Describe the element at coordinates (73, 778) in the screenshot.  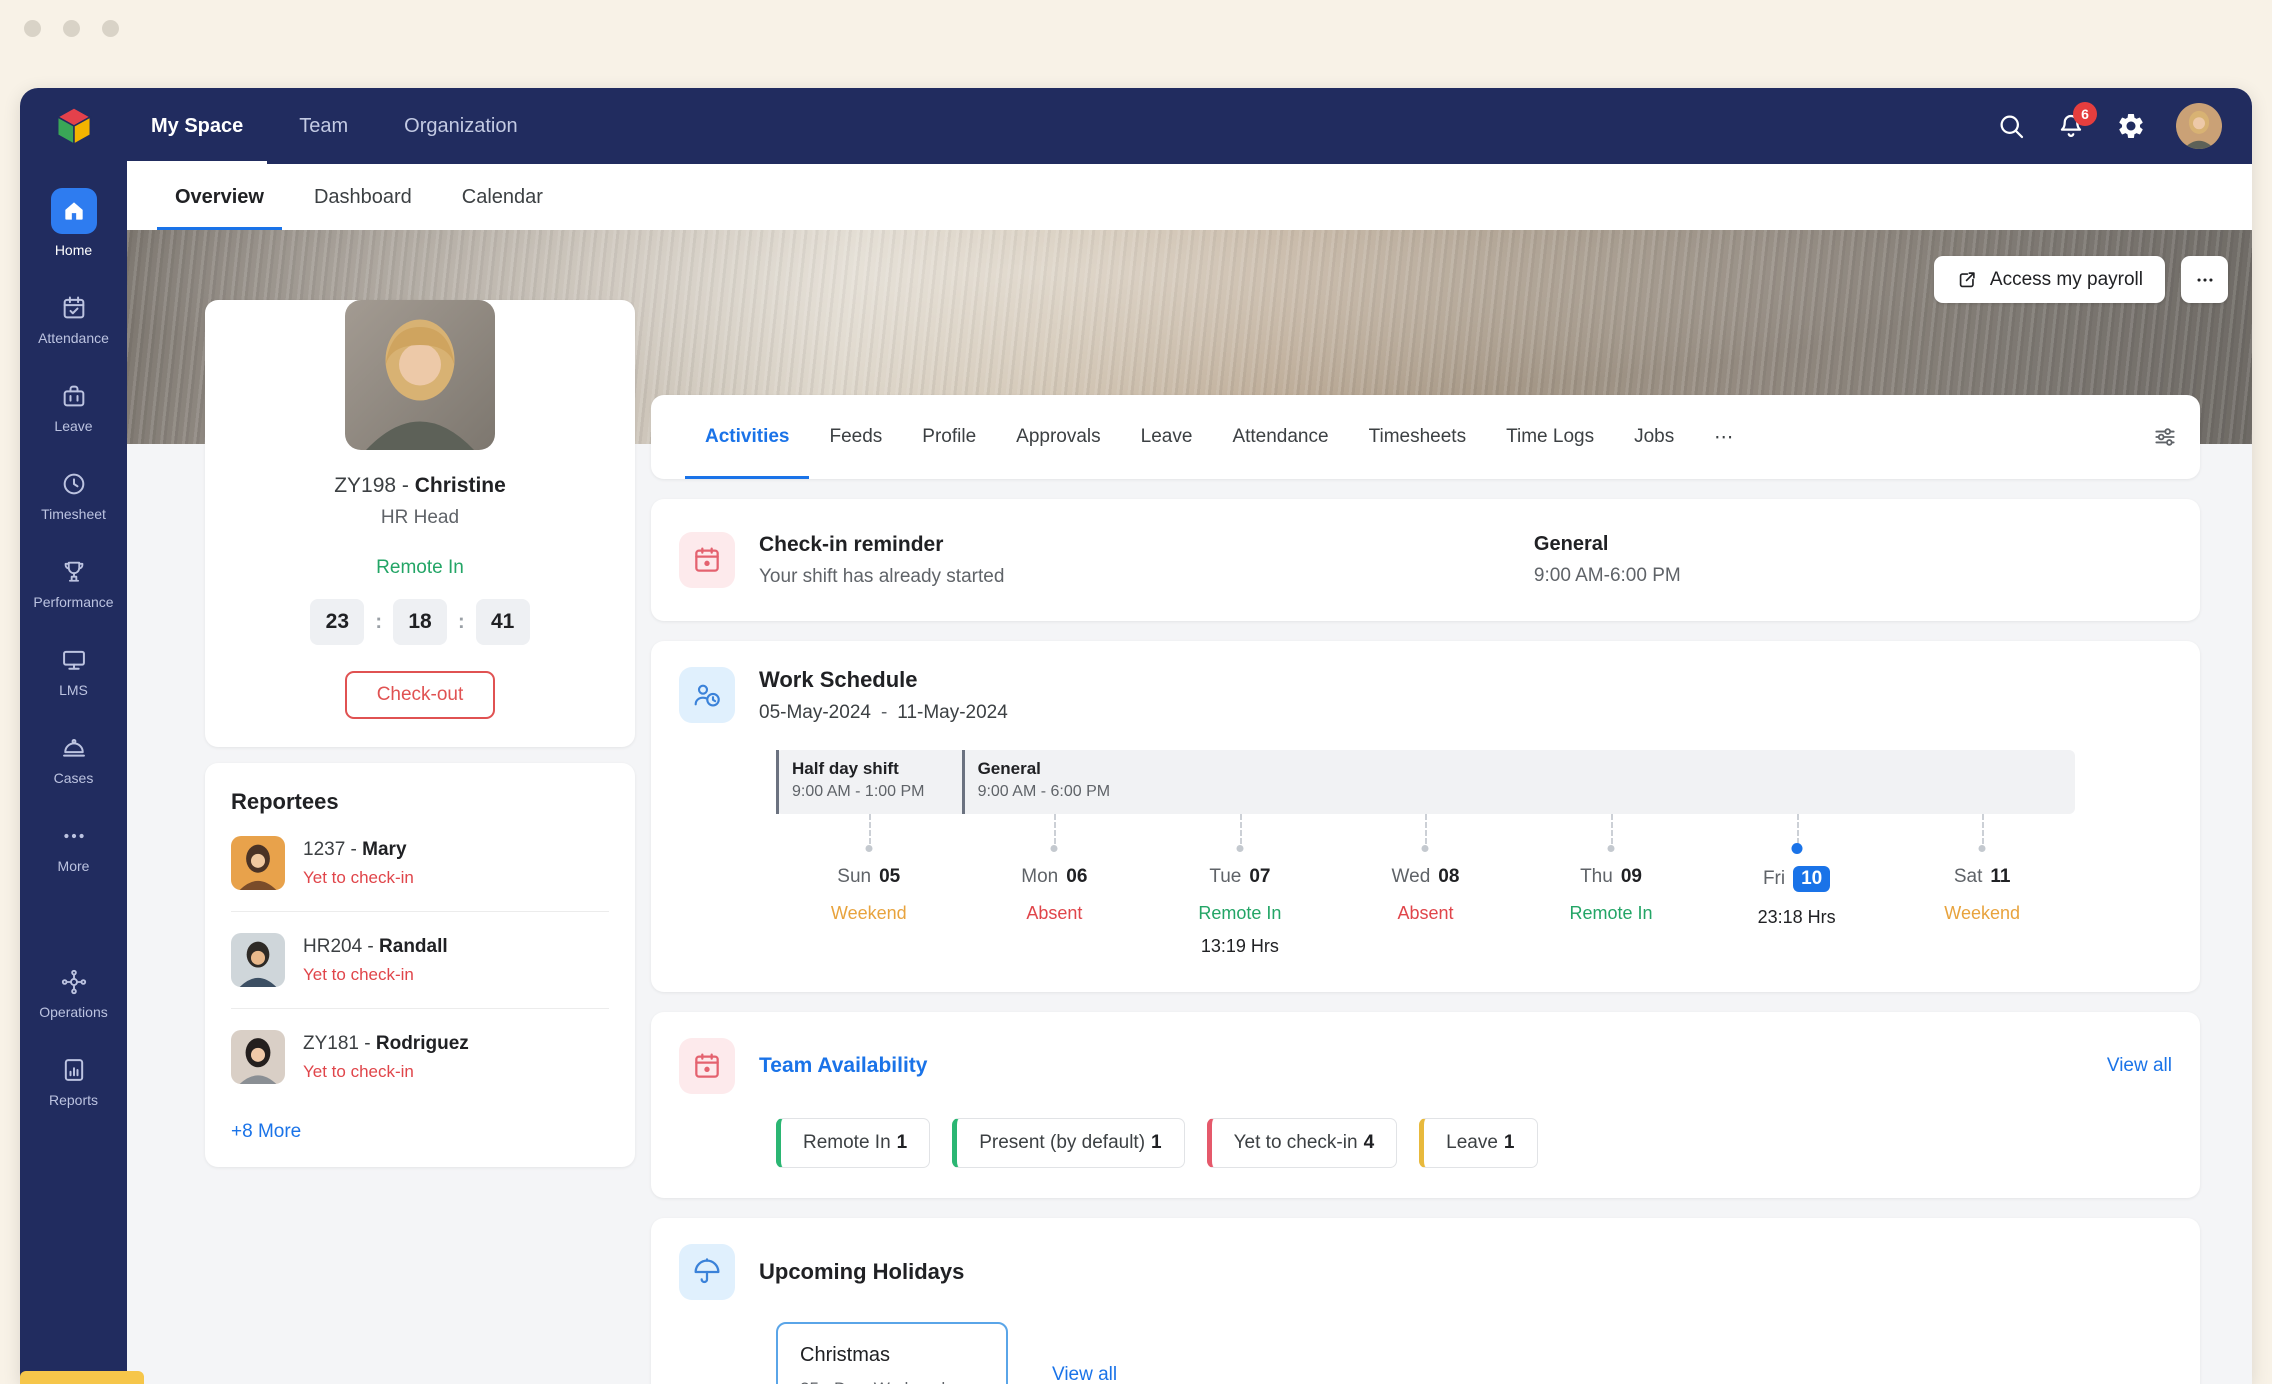
I see `sidebar-item-label: Cases` at that location.